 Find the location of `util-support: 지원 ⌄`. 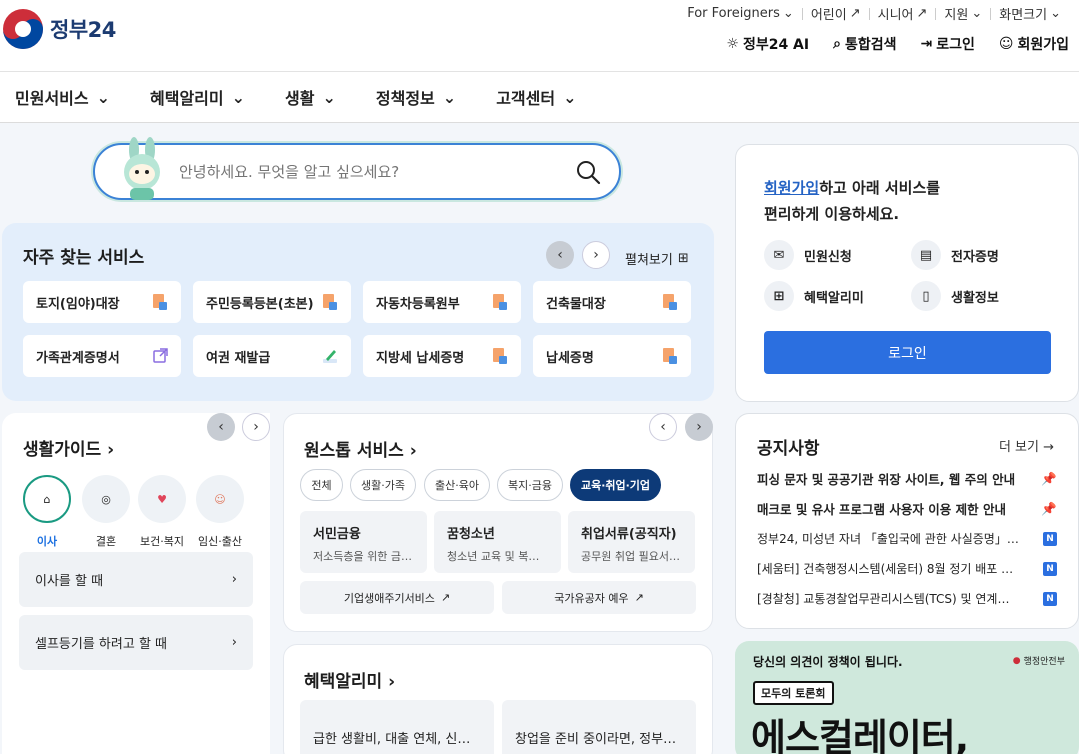

util-support: 지원 ⌄ is located at coordinates (963, 13).